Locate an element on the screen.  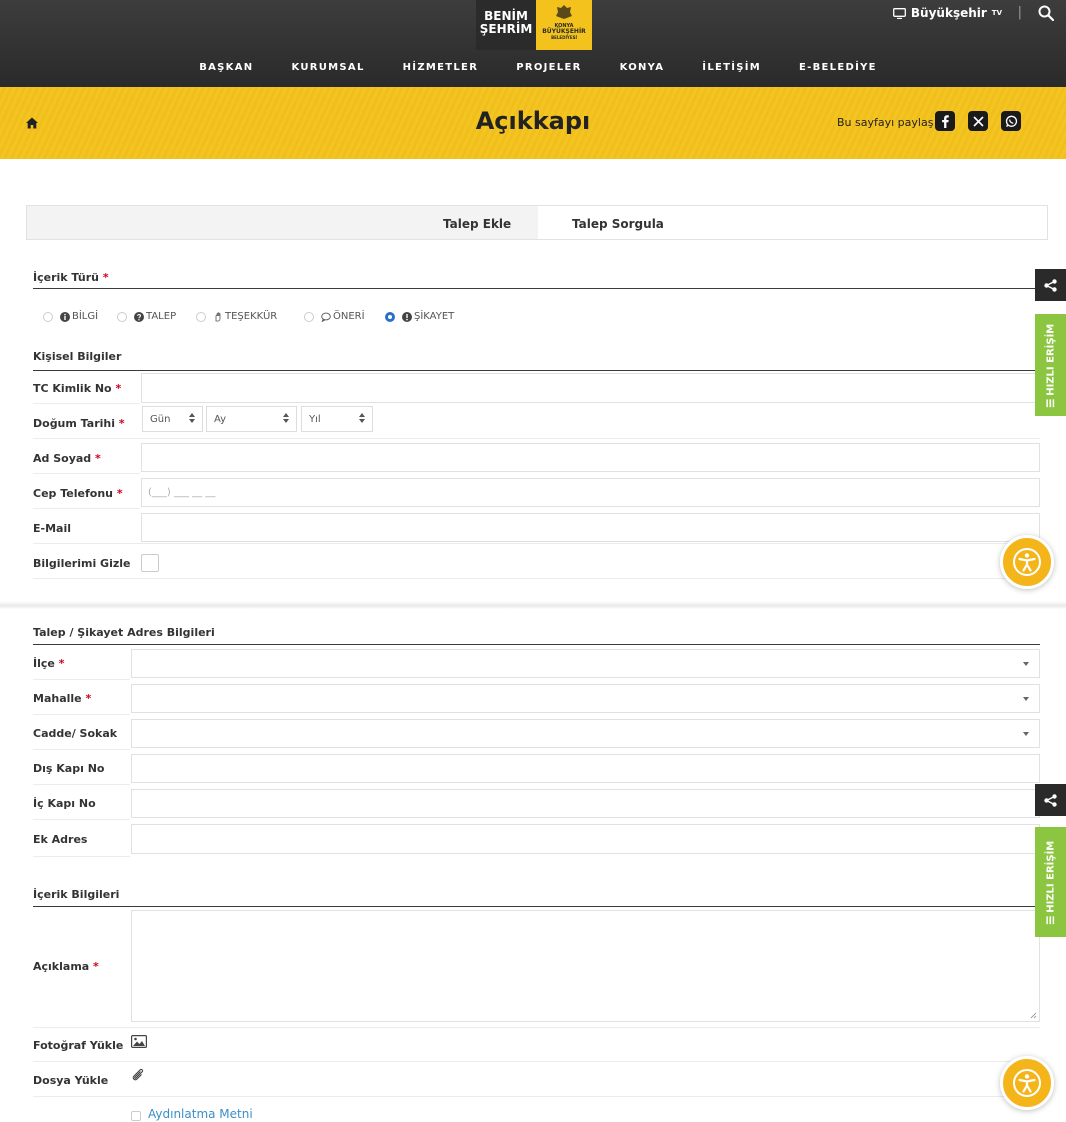
dob-label-text: Doğum Tarihi is located at coordinates (74, 423).